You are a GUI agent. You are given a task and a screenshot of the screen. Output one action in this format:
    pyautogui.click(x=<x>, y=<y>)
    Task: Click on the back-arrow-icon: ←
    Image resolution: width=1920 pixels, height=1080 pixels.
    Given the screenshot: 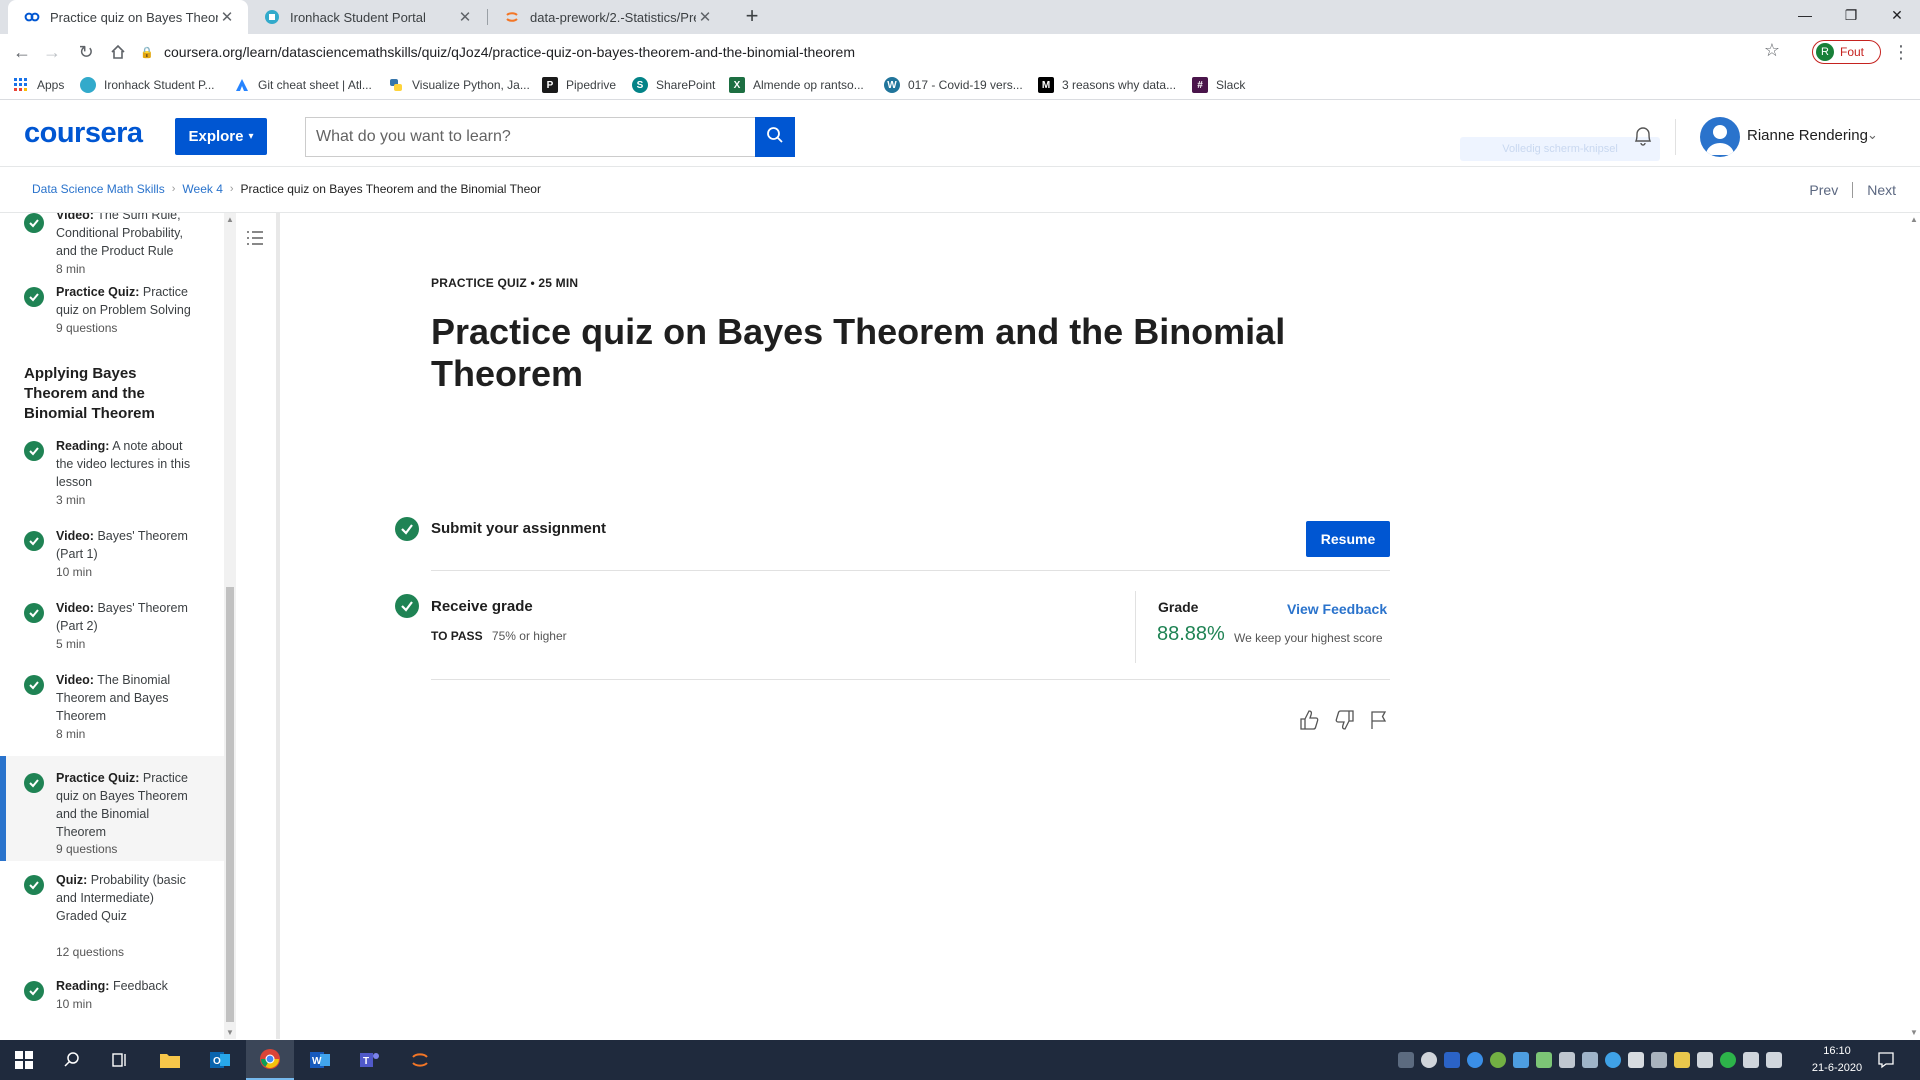 What is the action you would take?
    pyautogui.click(x=22, y=52)
    